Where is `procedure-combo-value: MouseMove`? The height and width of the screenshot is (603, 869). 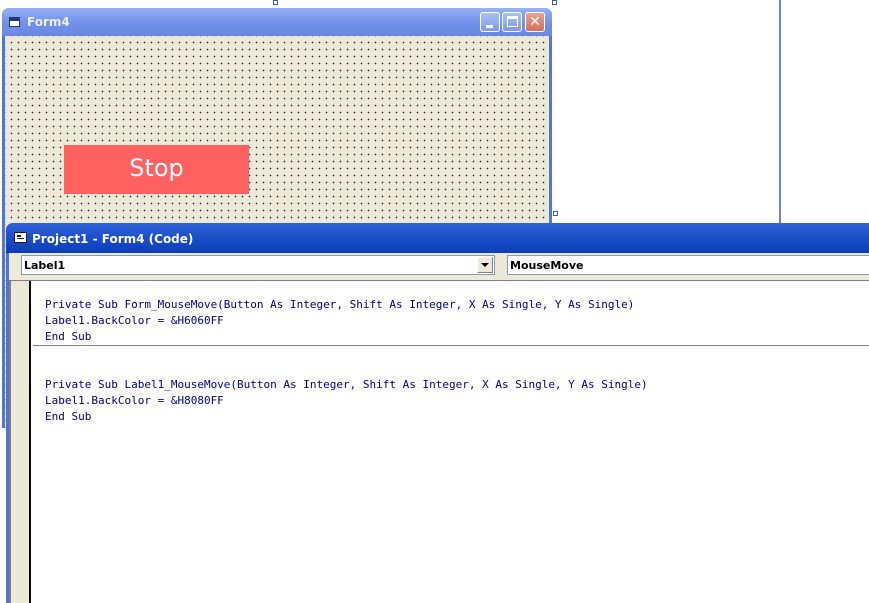 procedure-combo-value: MouseMove is located at coordinates (547, 265).